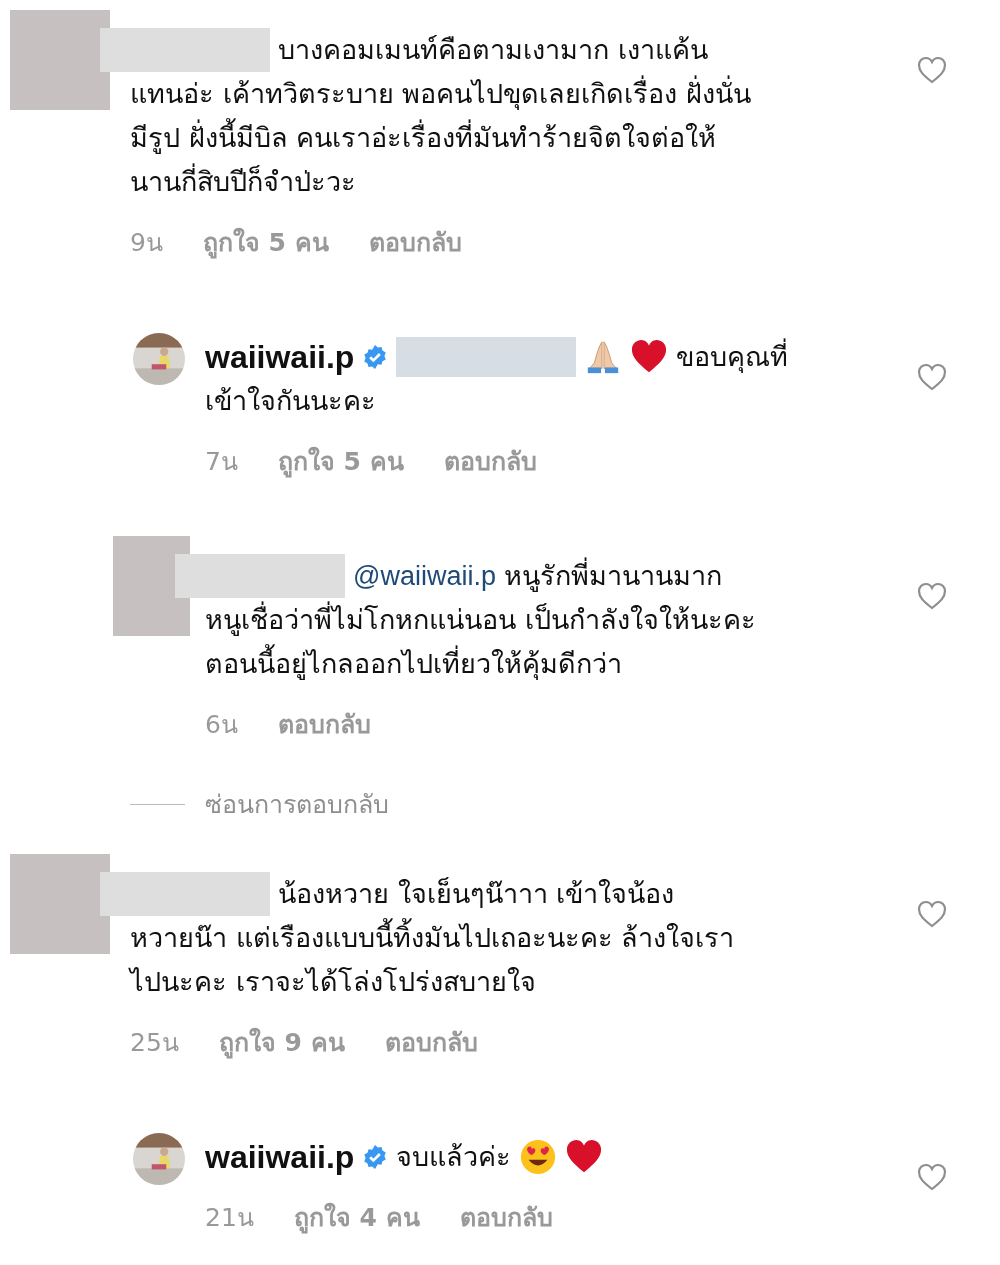  What do you see at coordinates (229, 1218) in the screenshot?
I see `timestamp: 21น` at bounding box center [229, 1218].